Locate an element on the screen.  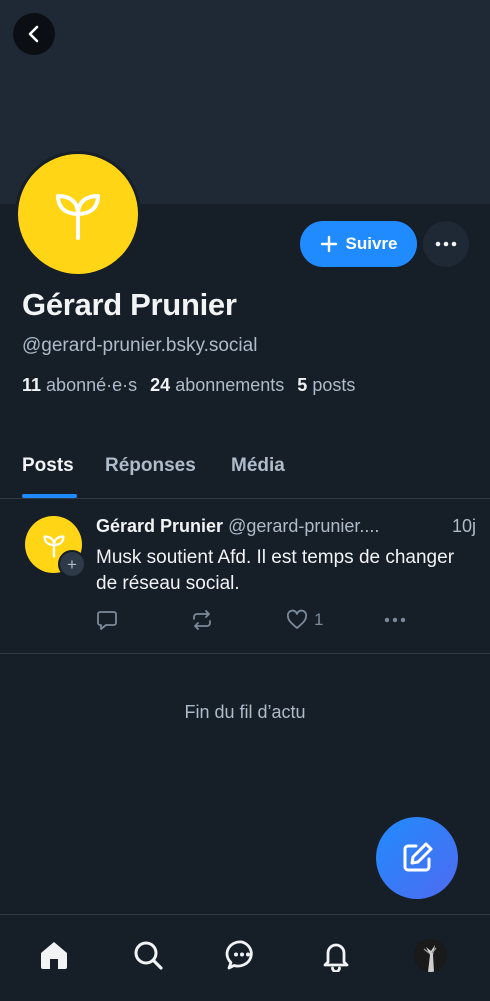
reply-button is located at coordinates (107, 620).